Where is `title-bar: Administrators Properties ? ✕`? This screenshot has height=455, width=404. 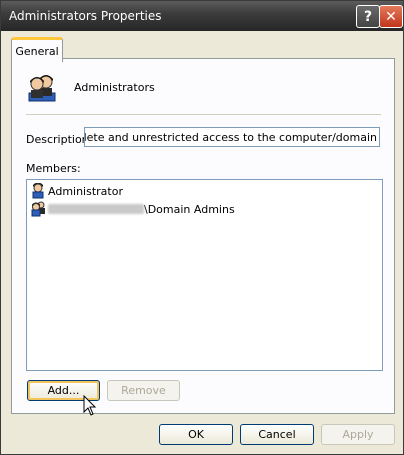
title-bar: Administrators Properties ? ✕ is located at coordinates (202, 16).